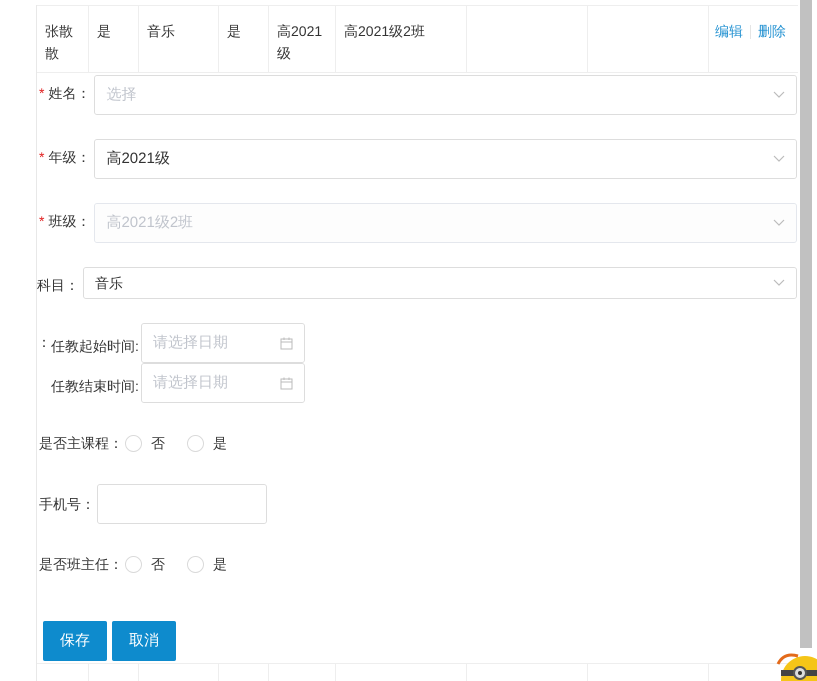 The height and width of the screenshot is (681, 817). Describe the element at coordinates (440, 283) in the screenshot. I see `select-field: 音乐` at that location.